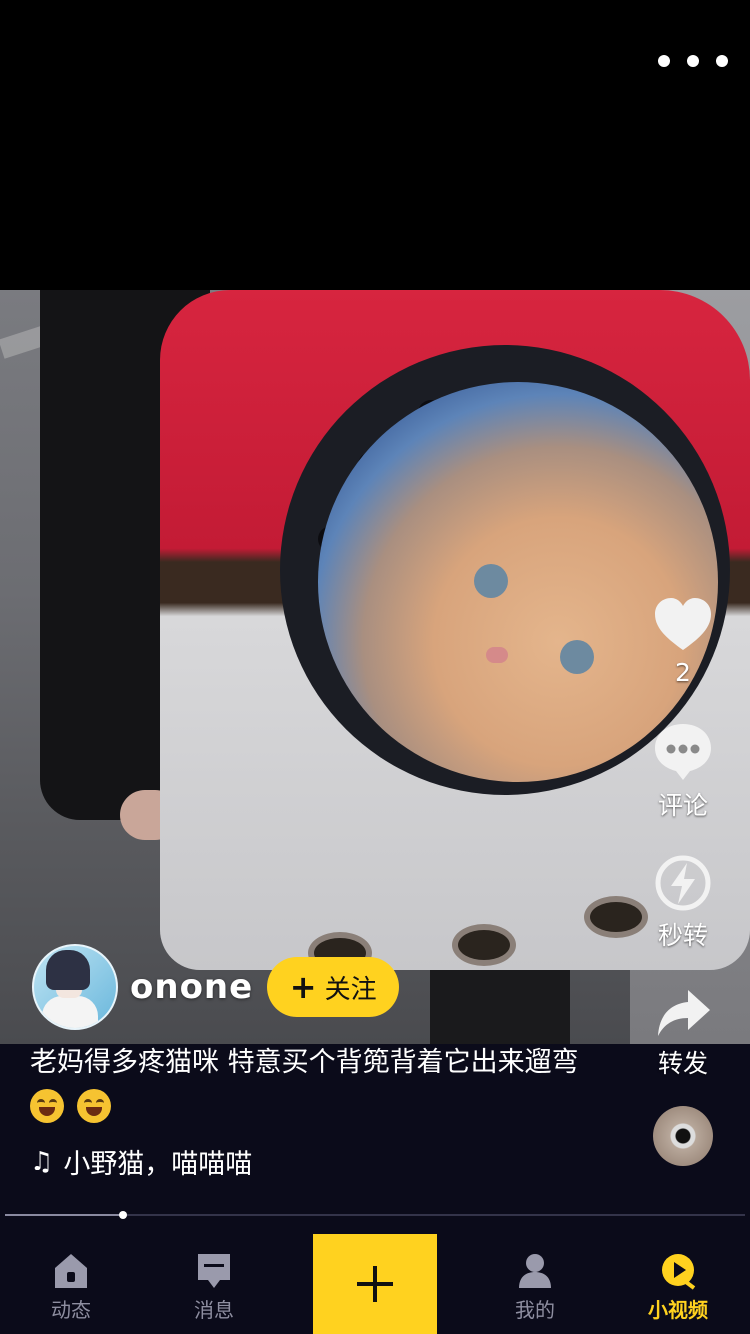  I want to click on flash-share-label: 秒转, so click(682, 935).